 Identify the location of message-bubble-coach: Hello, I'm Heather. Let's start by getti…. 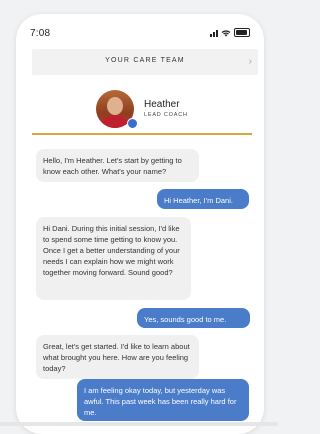
(117, 165).